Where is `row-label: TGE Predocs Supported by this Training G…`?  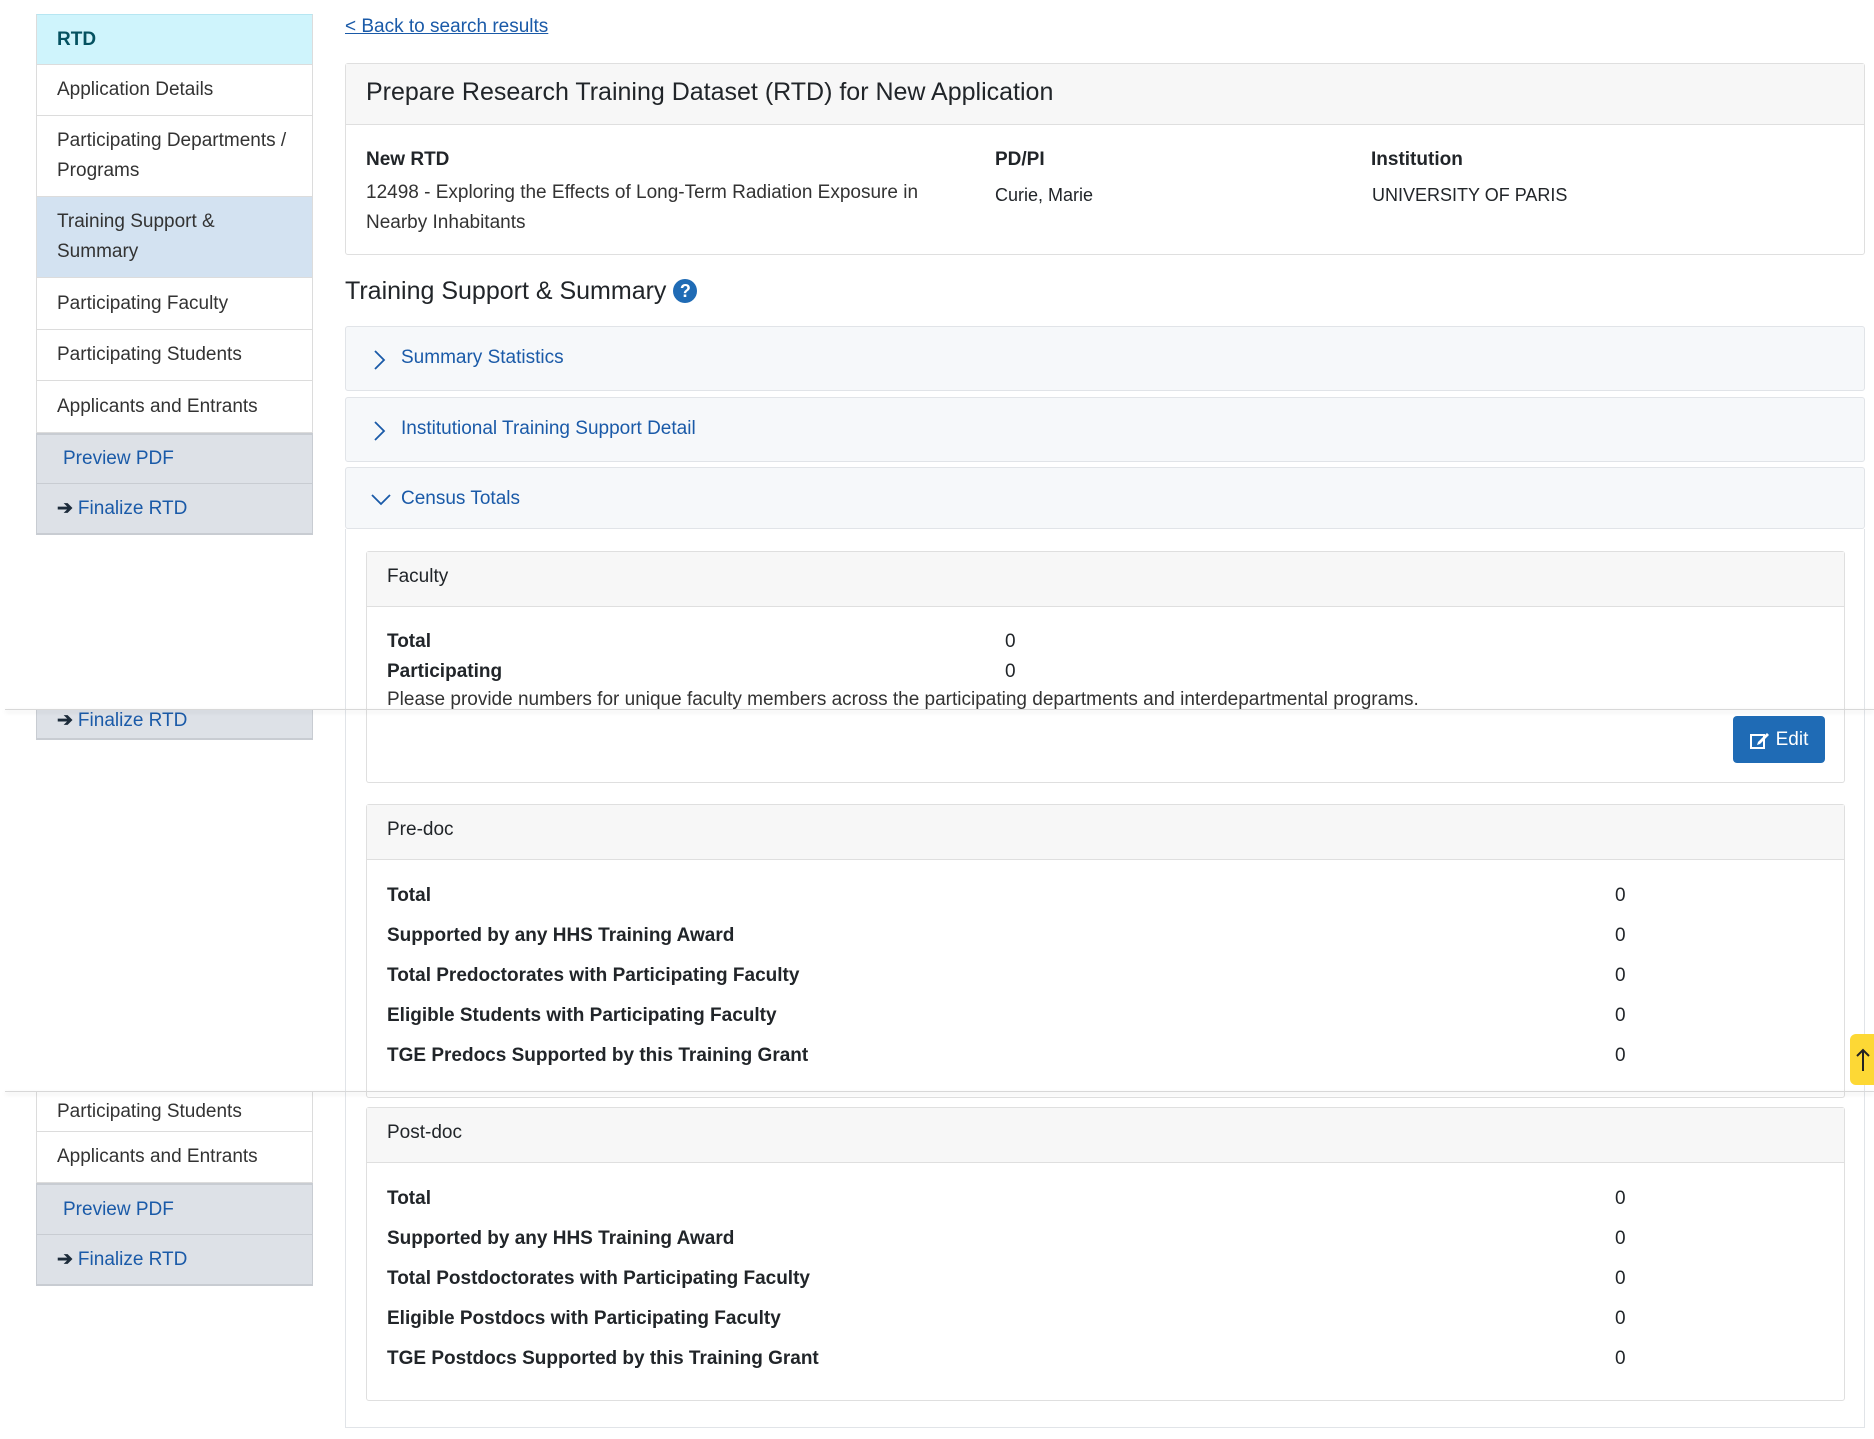 row-label: TGE Predocs Supported by this Training G… is located at coordinates (598, 1055).